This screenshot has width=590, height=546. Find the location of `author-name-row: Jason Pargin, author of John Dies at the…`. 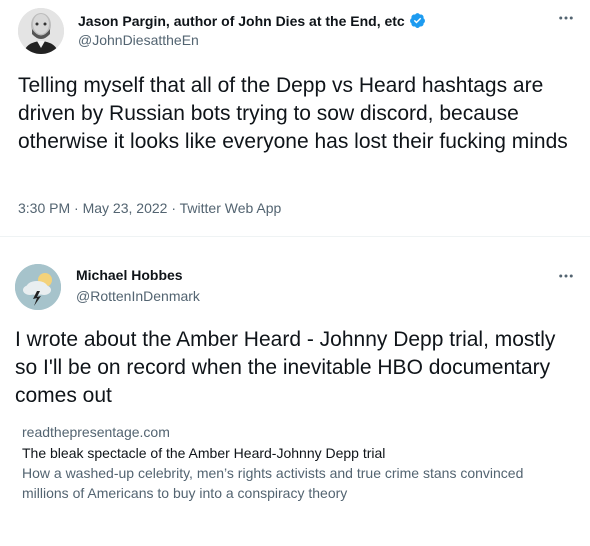

author-name-row: Jason Pargin, author of John Dies at the… is located at coordinates (252, 20).